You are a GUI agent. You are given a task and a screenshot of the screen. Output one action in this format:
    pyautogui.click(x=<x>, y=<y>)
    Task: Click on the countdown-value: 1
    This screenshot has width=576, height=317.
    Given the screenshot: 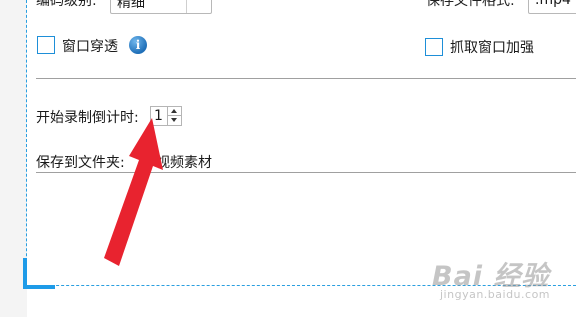 What is the action you would take?
    pyautogui.click(x=158, y=116)
    